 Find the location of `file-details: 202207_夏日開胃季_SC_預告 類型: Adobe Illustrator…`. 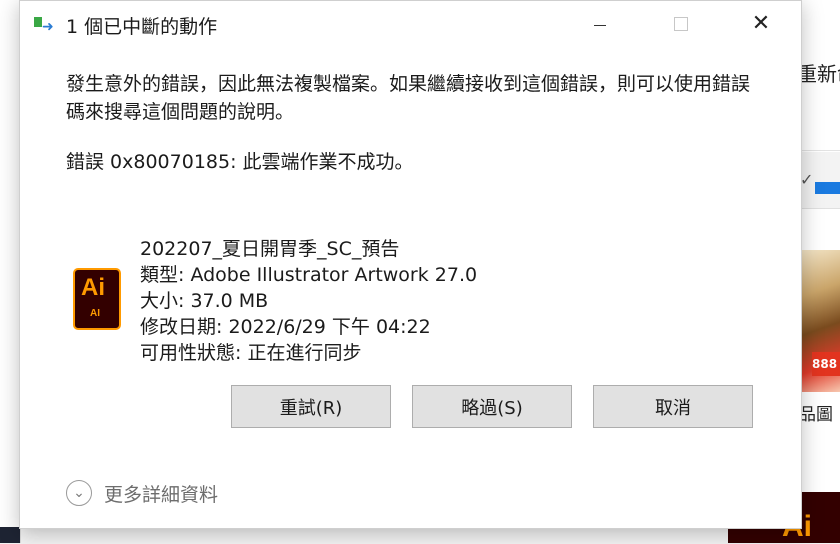

file-details: 202207_夏日開胃季_SC_預告 類型: Adobe Illustrator… is located at coordinates (308, 301).